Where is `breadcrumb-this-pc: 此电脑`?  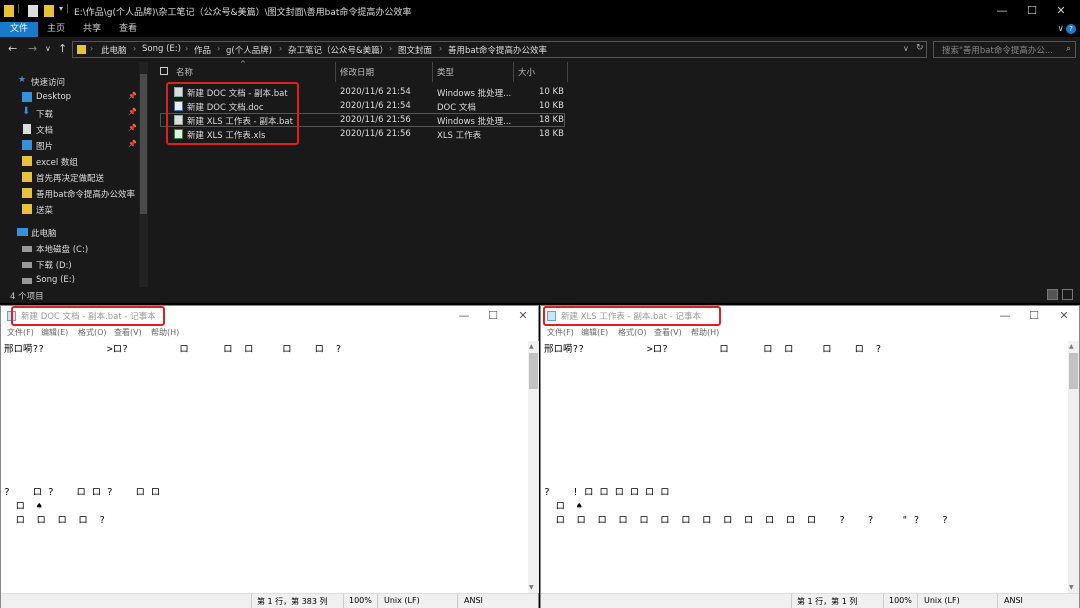
breadcrumb-this-pc: 此电脑 is located at coordinates (114, 50).